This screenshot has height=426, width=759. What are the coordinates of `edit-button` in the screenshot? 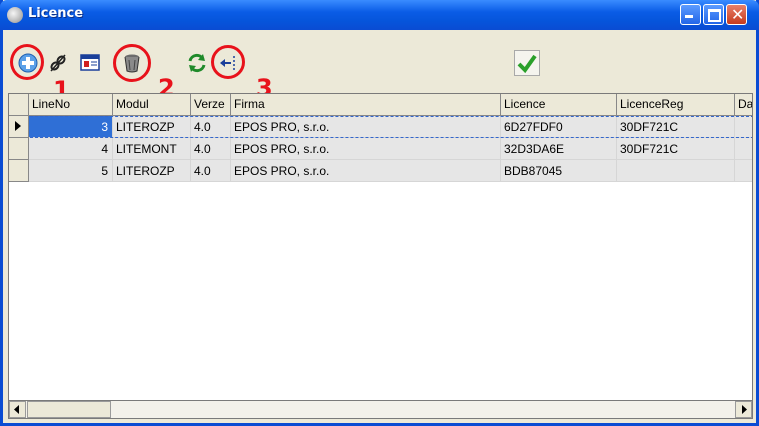 It's located at (58, 63).